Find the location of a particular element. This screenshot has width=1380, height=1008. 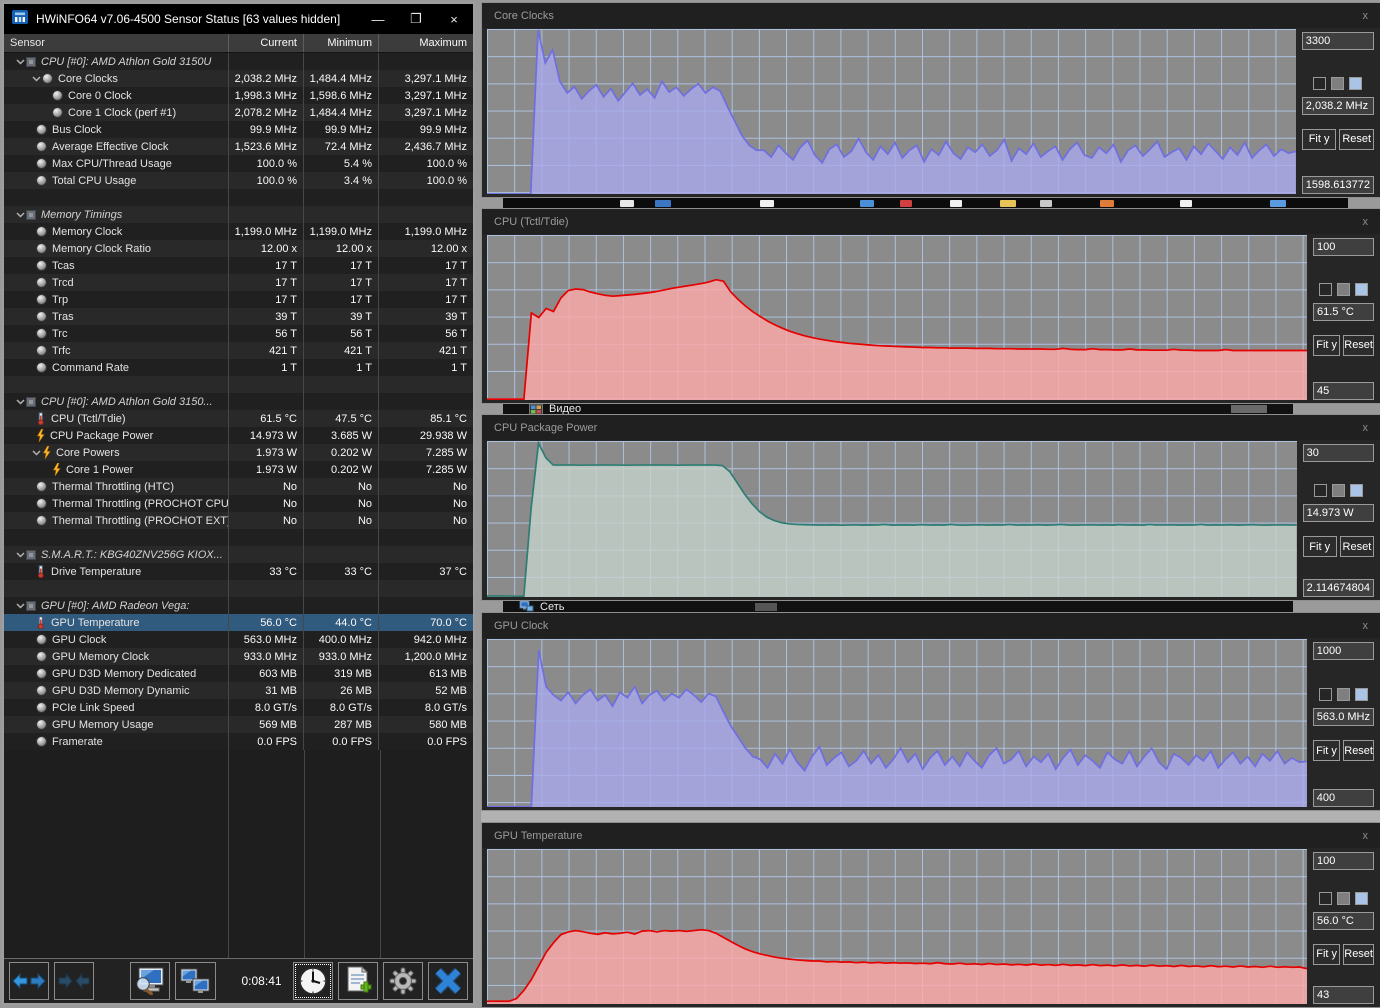

minimize-button: — is located at coordinates (378, 19).